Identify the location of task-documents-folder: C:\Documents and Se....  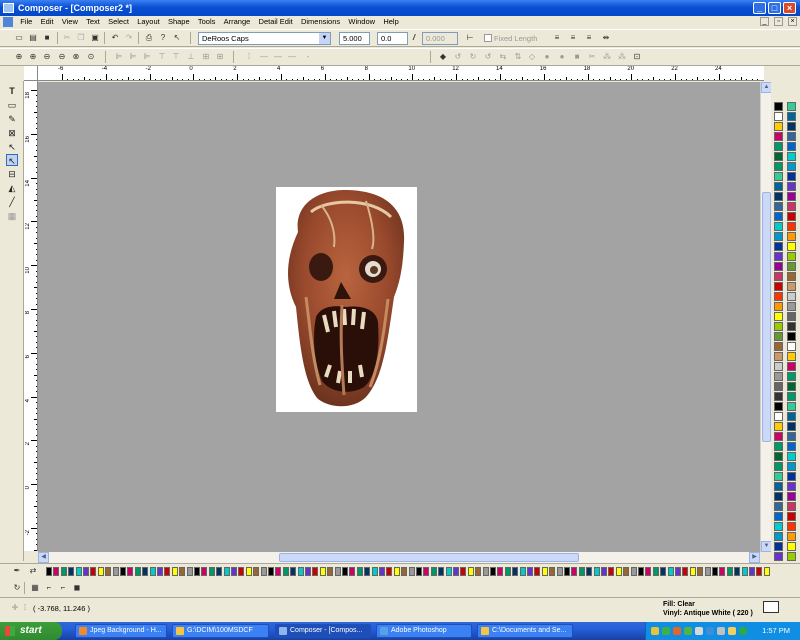
(525, 631).